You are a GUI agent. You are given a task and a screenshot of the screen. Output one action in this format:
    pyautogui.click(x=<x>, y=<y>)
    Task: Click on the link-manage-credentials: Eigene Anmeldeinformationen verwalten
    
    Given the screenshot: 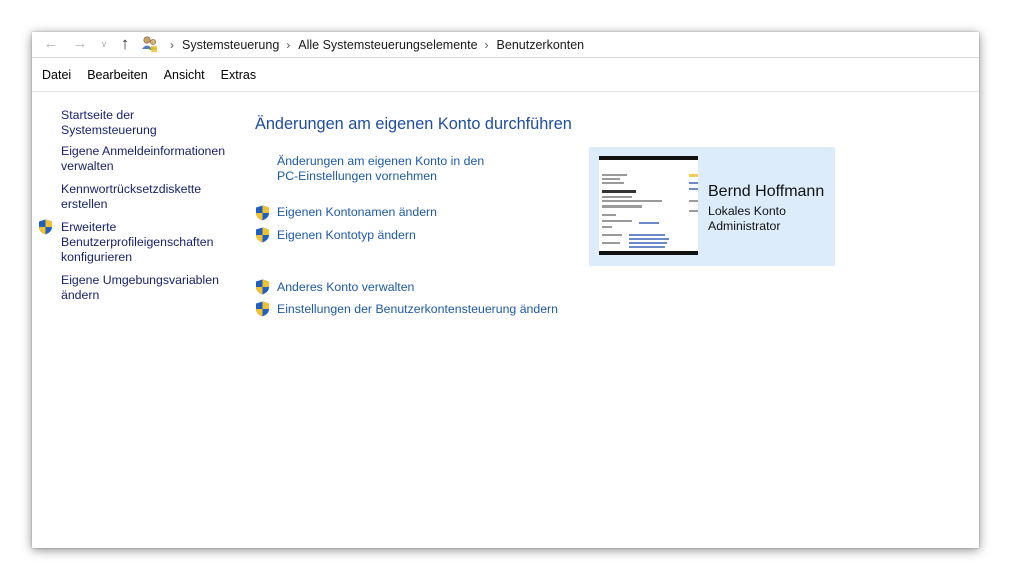 What is the action you would take?
    pyautogui.click(x=146, y=159)
    